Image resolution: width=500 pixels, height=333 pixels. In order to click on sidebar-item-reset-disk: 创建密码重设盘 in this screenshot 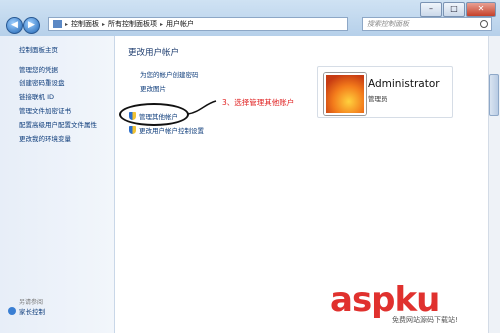, I will do `click(42, 82)`.